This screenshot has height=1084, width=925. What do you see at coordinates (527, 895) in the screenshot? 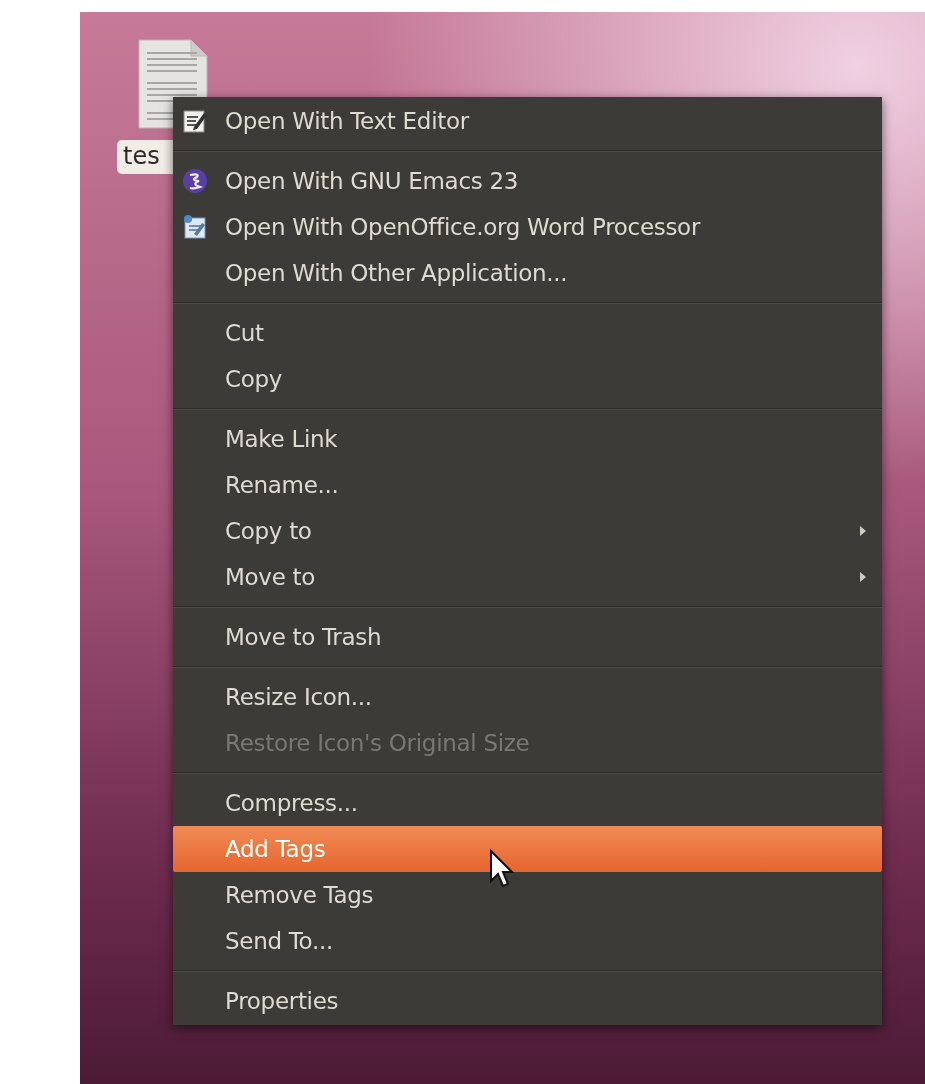
I see `menu-item: Remove Tags` at bounding box center [527, 895].